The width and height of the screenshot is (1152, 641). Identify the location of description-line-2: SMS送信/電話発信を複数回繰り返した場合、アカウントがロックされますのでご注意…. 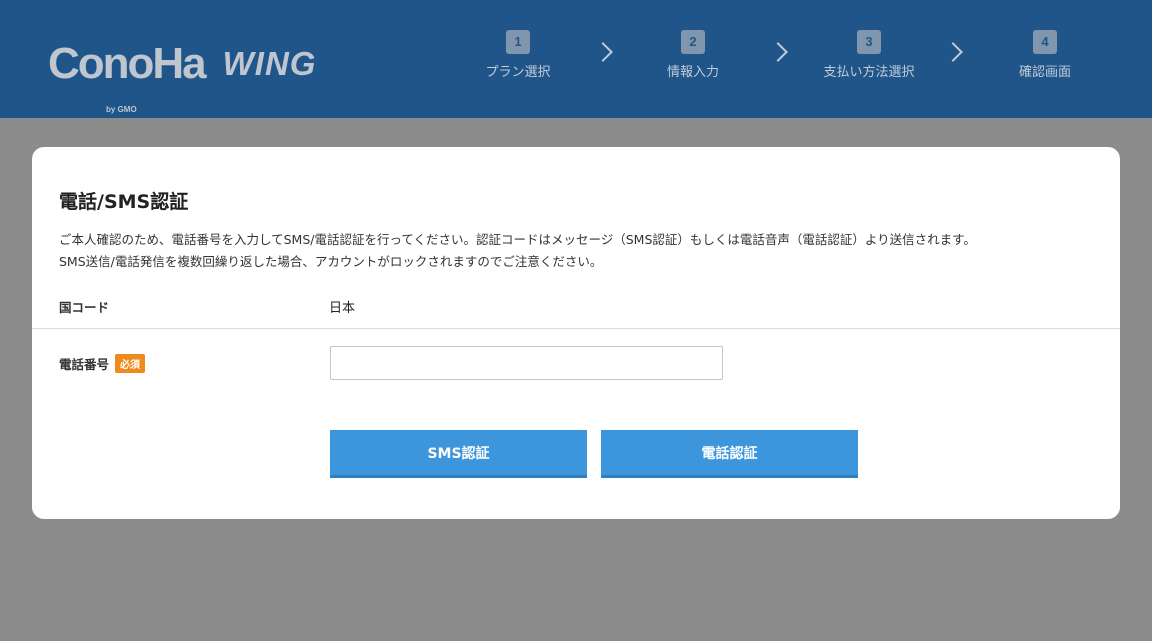
(331, 261).